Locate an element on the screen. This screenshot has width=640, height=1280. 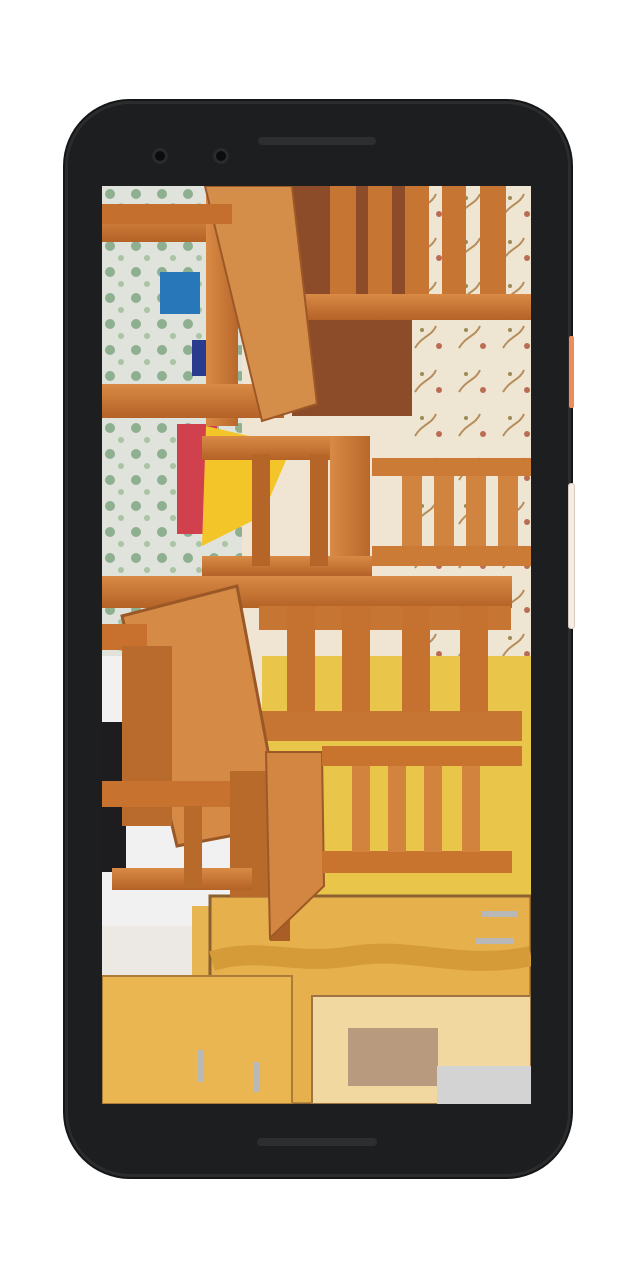
front-camera-icon is located at coordinates (160, 156).